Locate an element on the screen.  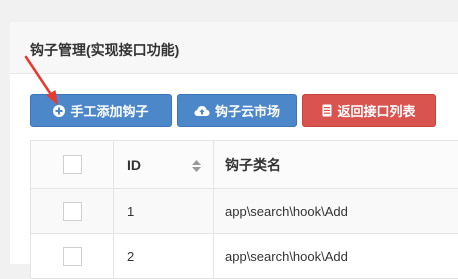
select-all-checkbox is located at coordinates (72, 164).